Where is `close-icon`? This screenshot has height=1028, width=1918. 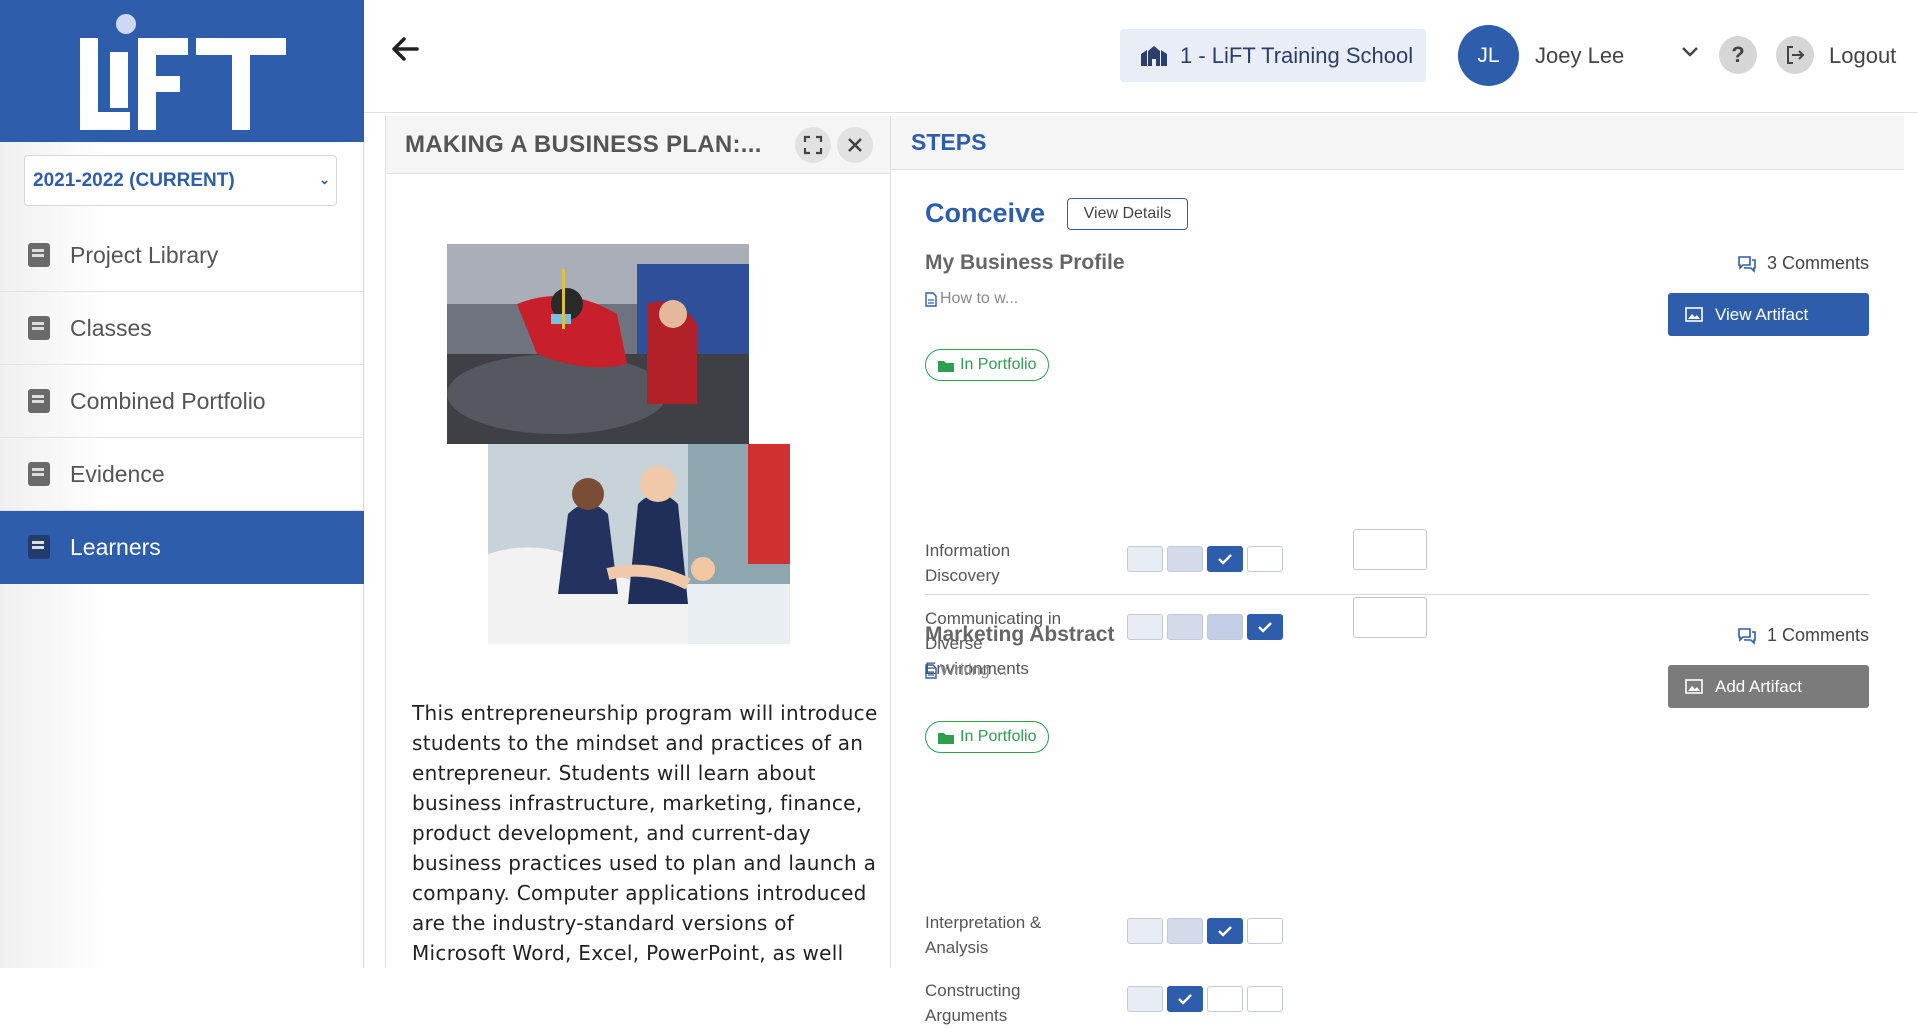 close-icon is located at coordinates (855, 145).